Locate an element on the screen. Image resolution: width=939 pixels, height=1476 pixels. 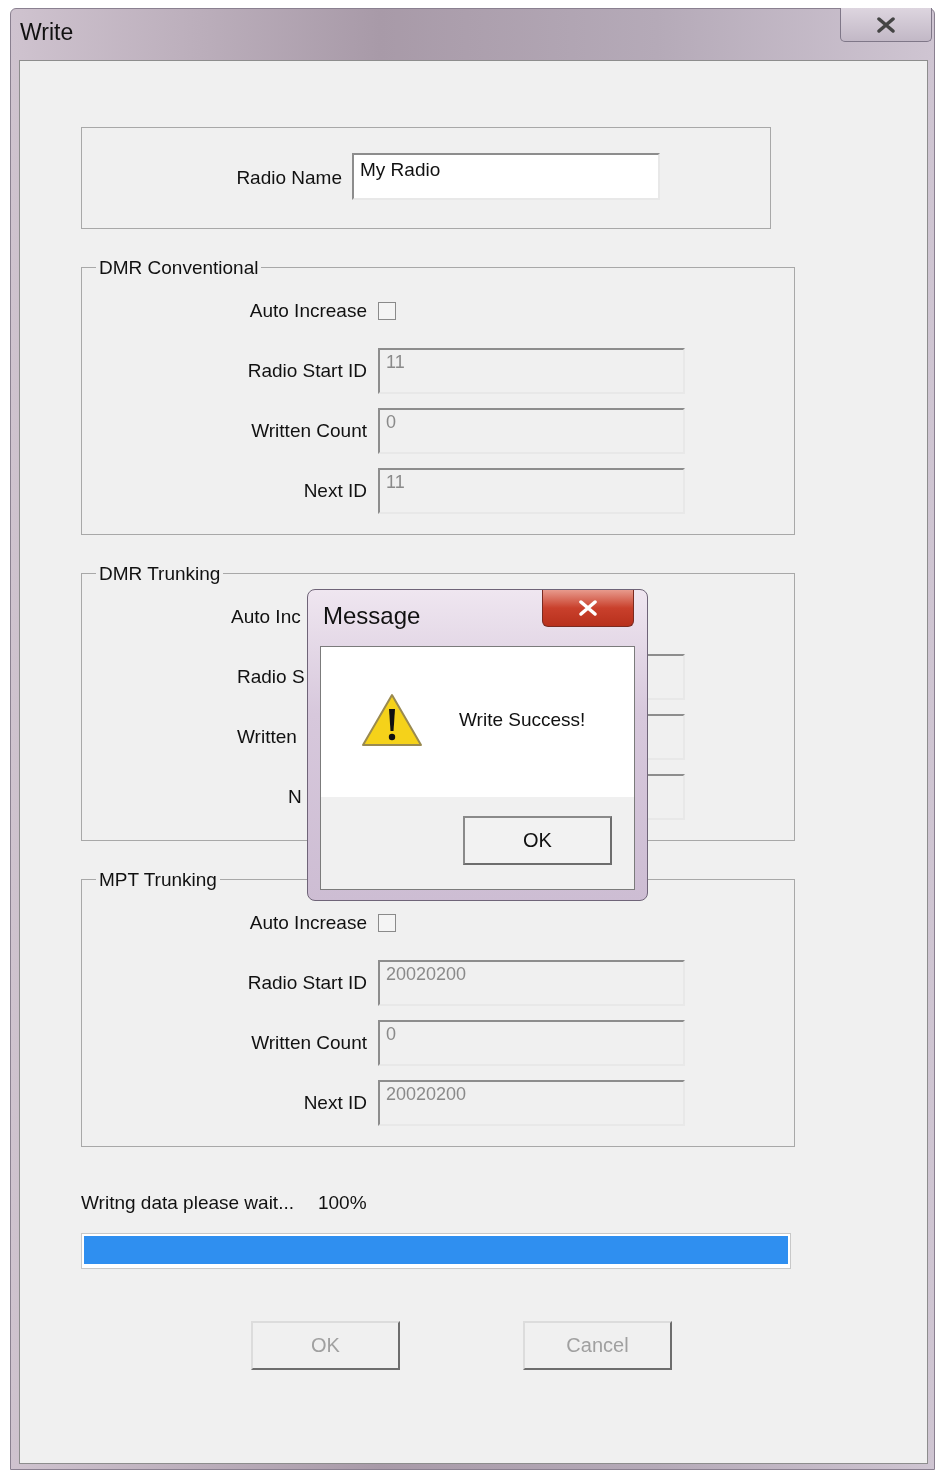
window-title: Write is located at coordinates (47, 32).